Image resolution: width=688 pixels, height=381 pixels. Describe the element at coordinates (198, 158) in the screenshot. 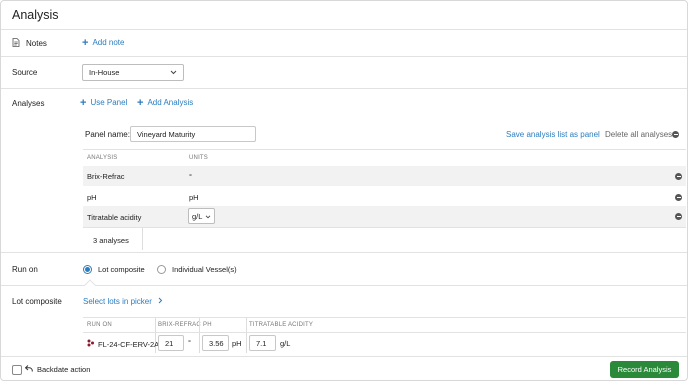

I see `column-header-units: UNITS` at that location.